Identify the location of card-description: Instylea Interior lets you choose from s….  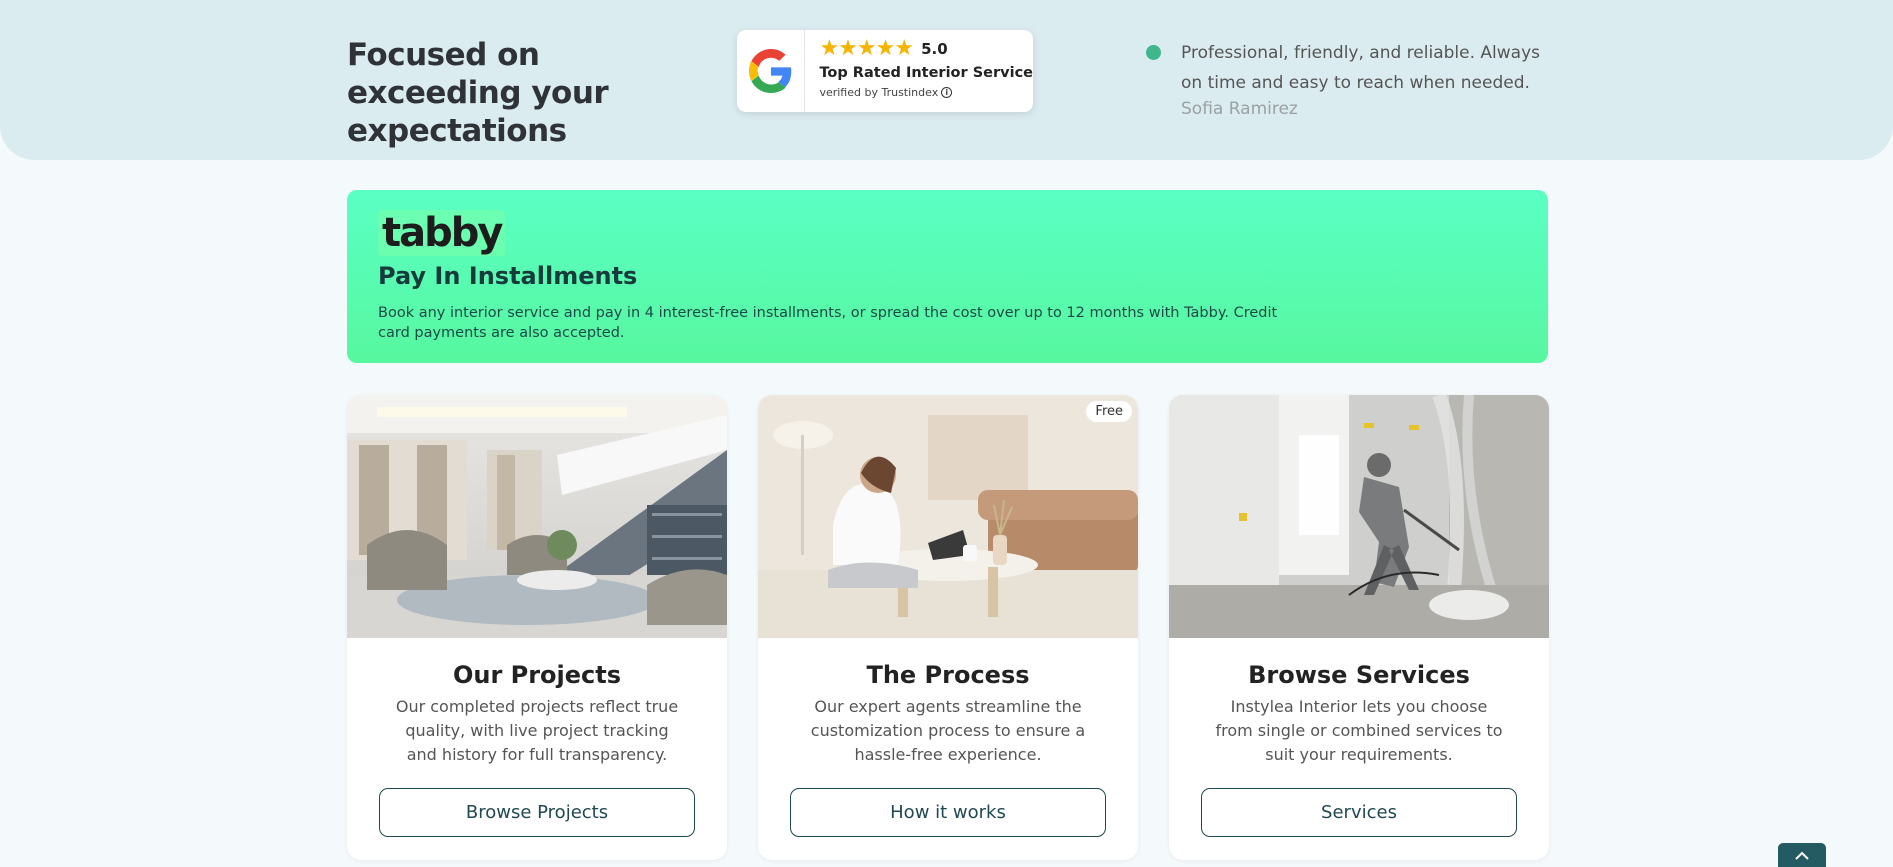
(1359, 730).